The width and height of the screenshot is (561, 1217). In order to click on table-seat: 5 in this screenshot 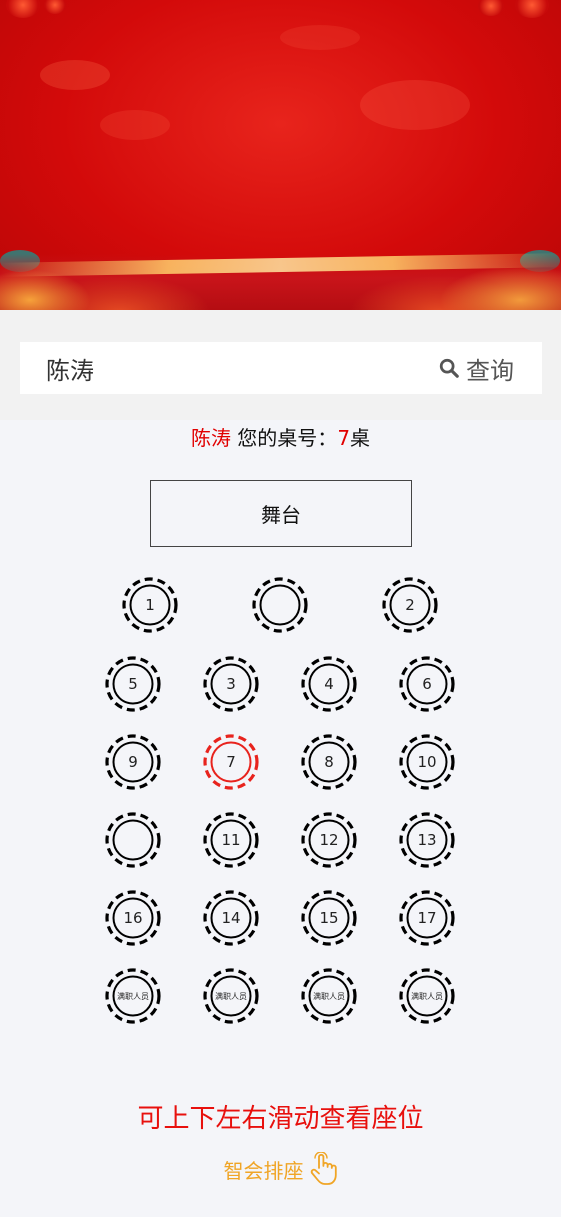, I will do `click(133, 684)`.